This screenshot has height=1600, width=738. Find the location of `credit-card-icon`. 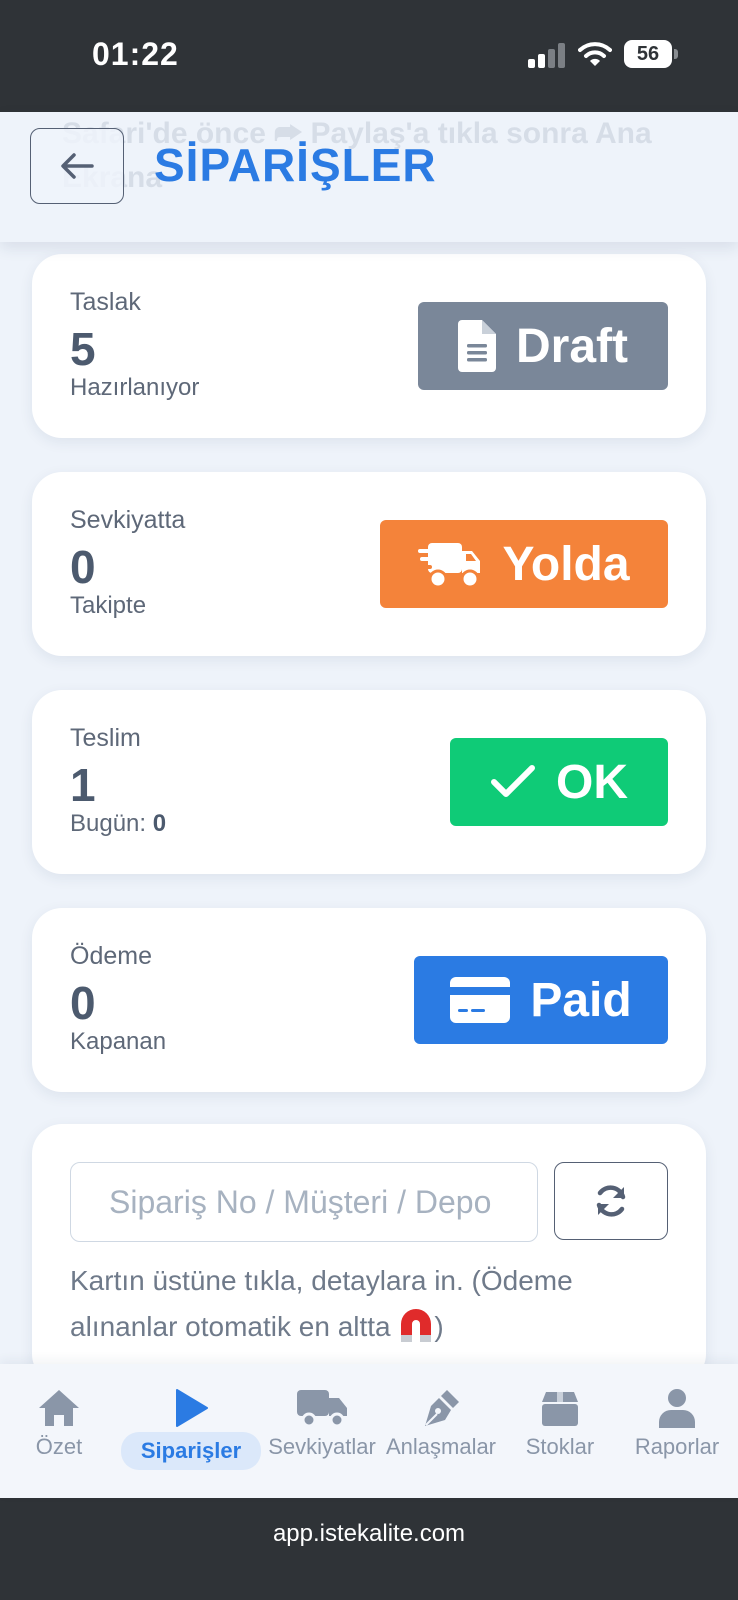

credit-card-icon is located at coordinates (480, 1000).